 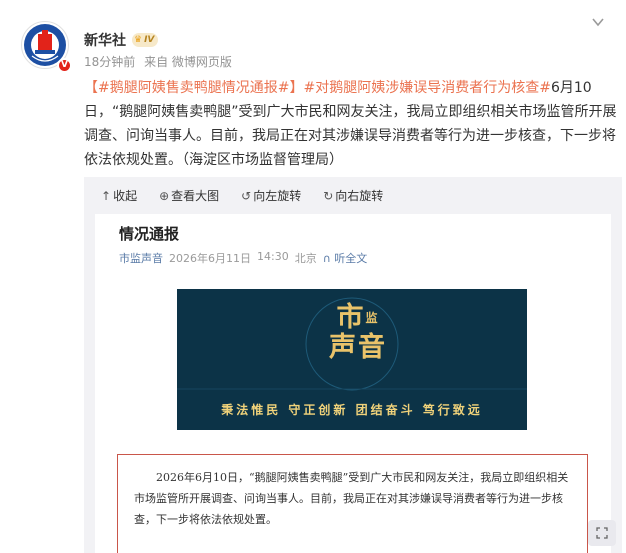 What do you see at coordinates (345, 258) in the screenshot?
I see `listen-button: ∩ 听全文` at bounding box center [345, 258].